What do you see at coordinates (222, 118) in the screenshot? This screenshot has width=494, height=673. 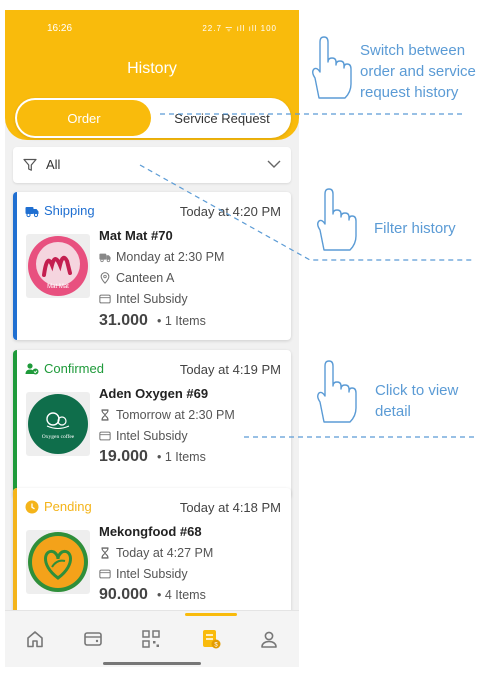 I see `tab-service-request: Service Request` at bounding box center [222, 118].